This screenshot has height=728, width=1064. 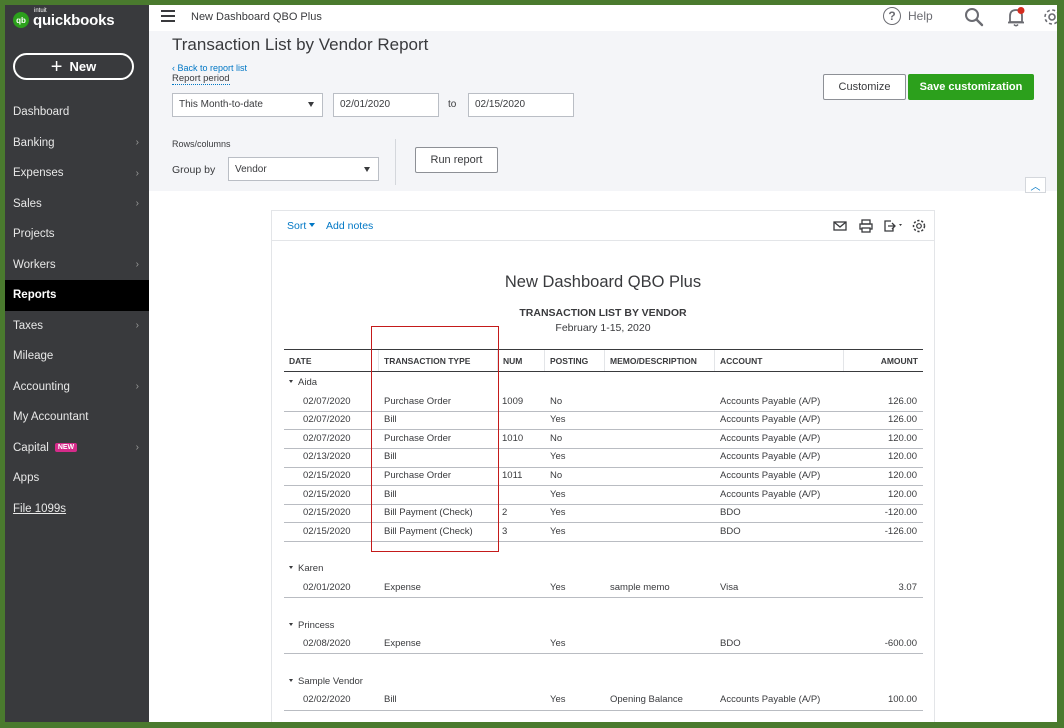 What do you see at coordinates (45, 448) in the screenshot?
I see `sidebar-item-content: Capital NEW` at bounding box center [45, 448].